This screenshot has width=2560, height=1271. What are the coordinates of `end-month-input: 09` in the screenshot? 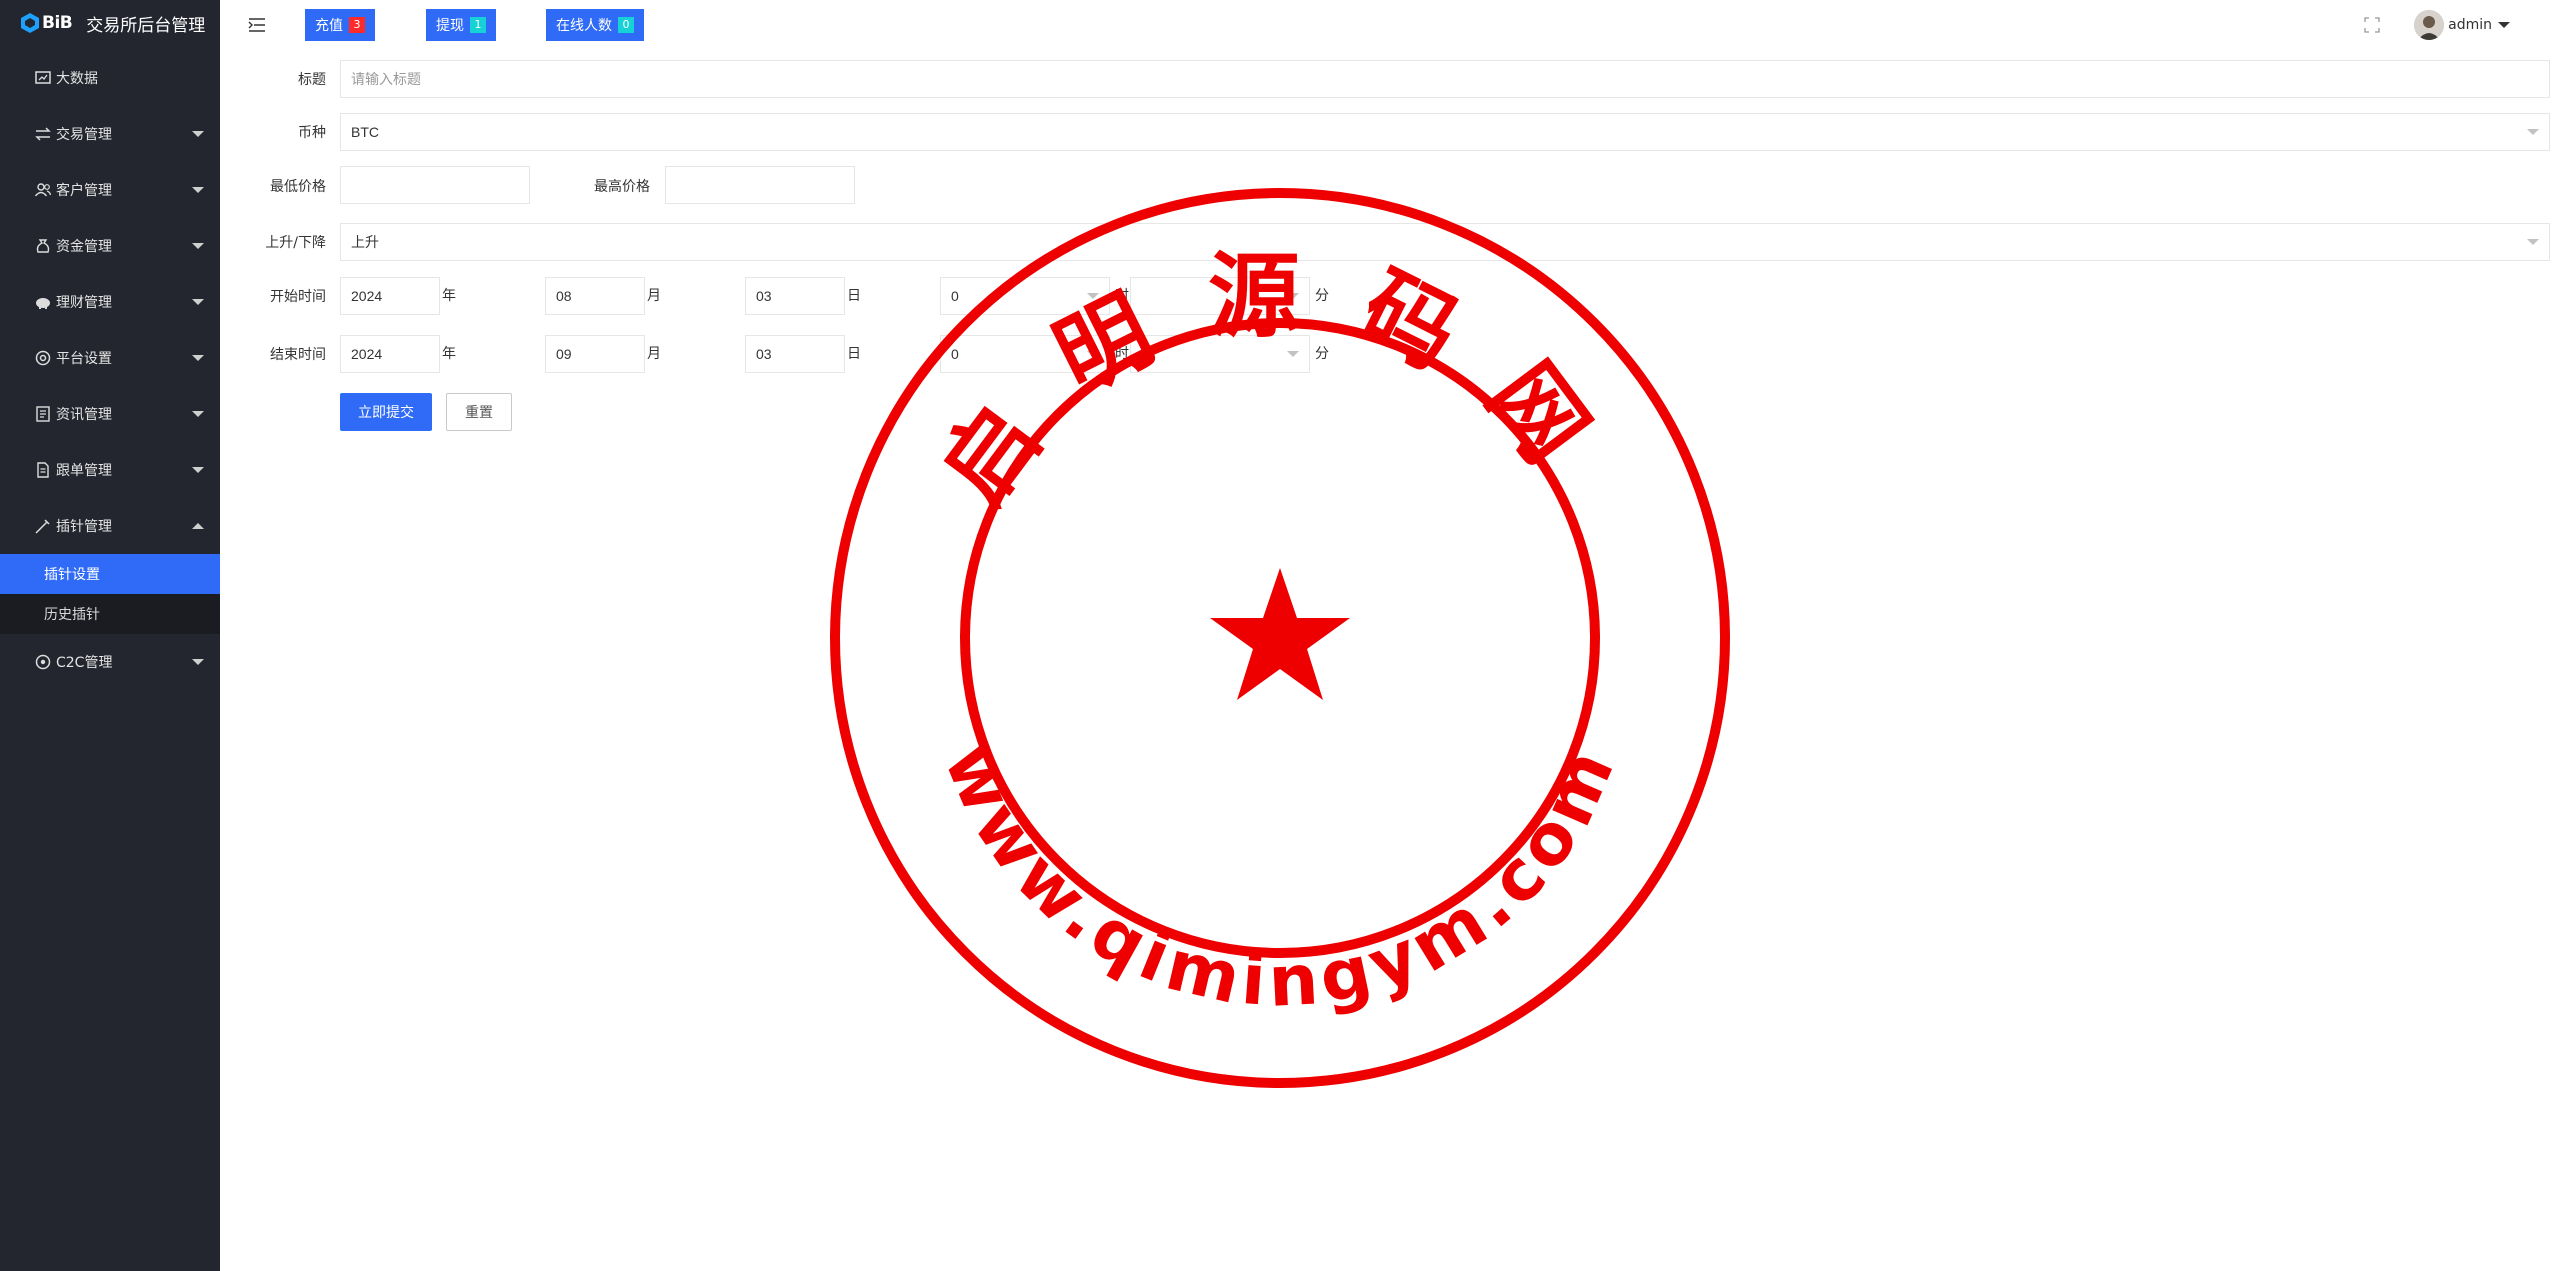 It's located at (595, 354).